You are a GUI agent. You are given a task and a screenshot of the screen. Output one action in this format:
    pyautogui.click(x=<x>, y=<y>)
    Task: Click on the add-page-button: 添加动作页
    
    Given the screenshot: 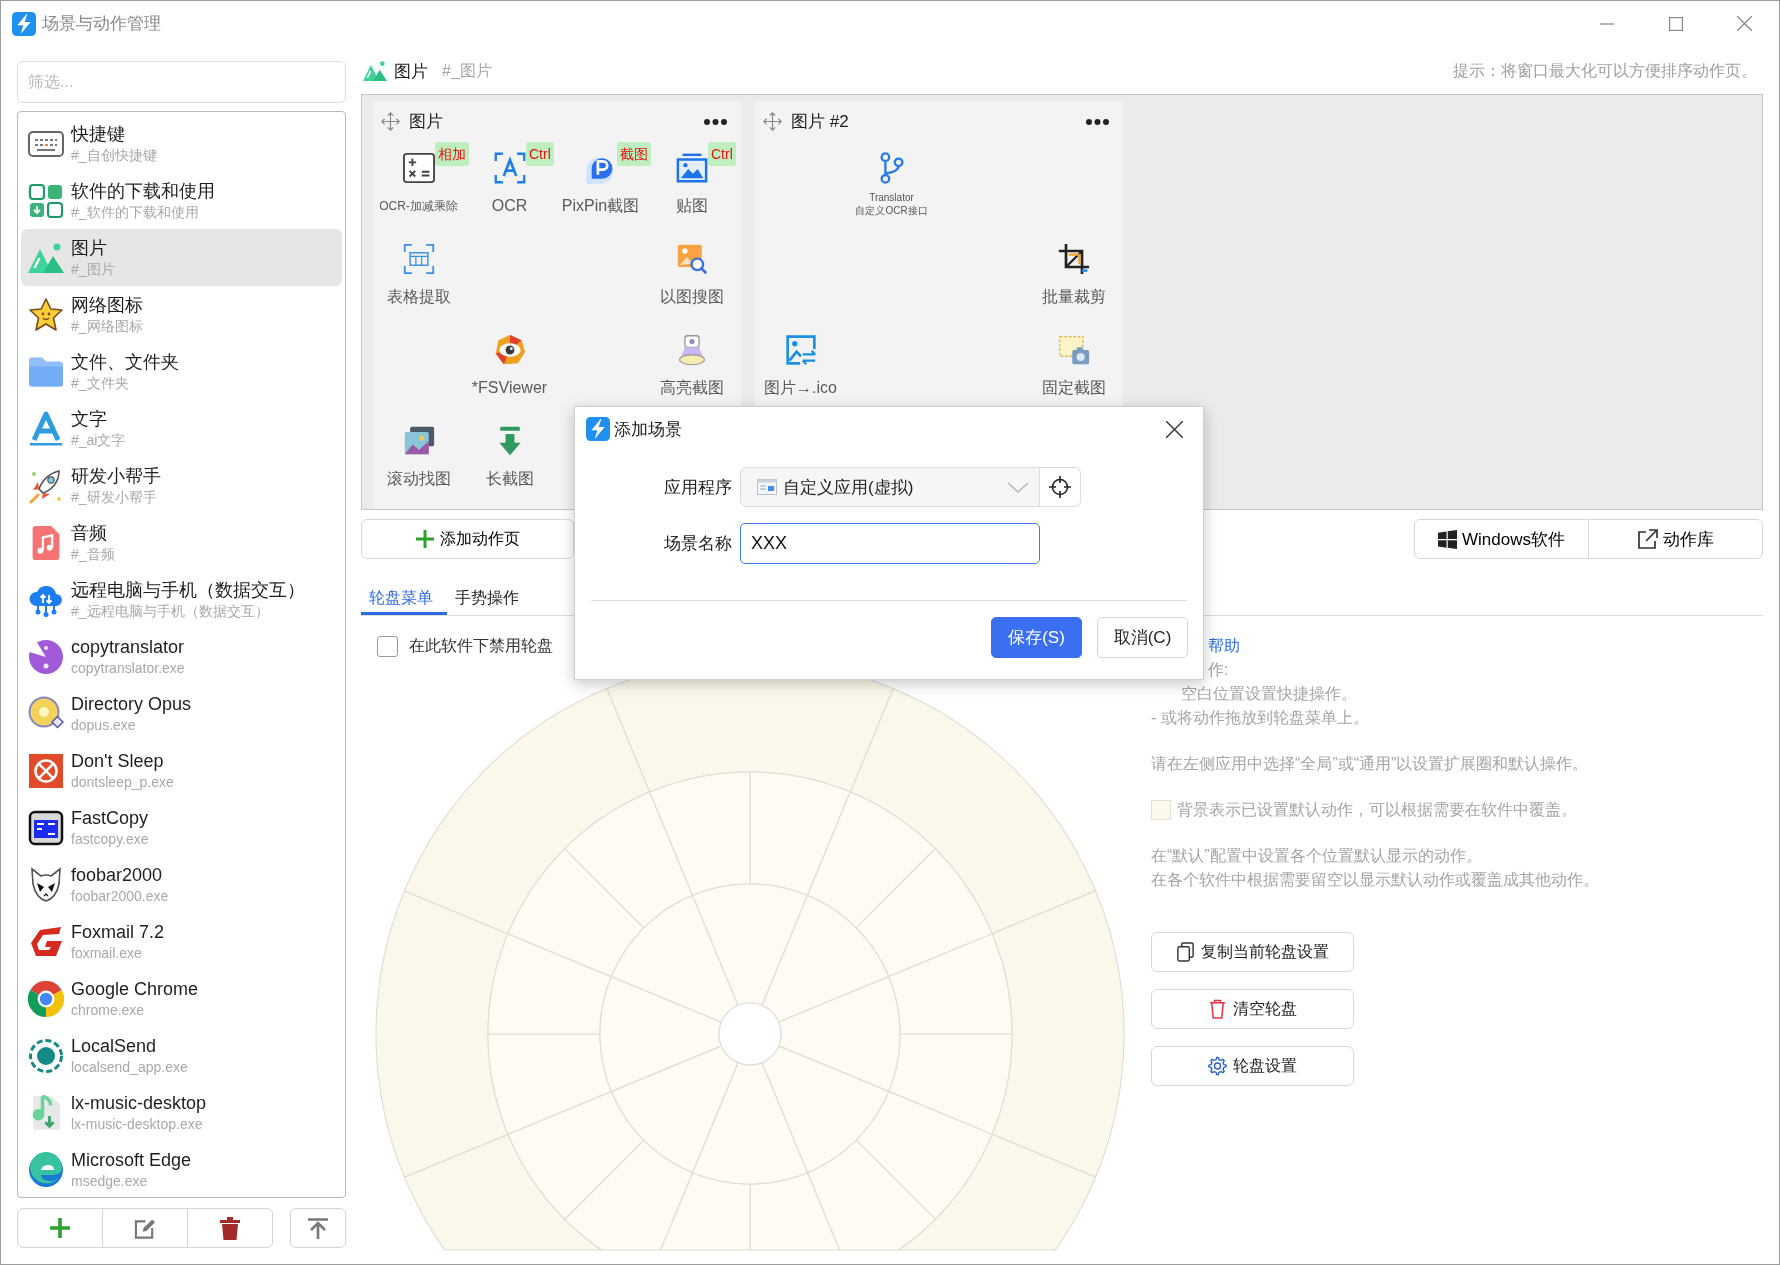 What is the action you would take?
    pyautogui.click(x=467, y=539)
    